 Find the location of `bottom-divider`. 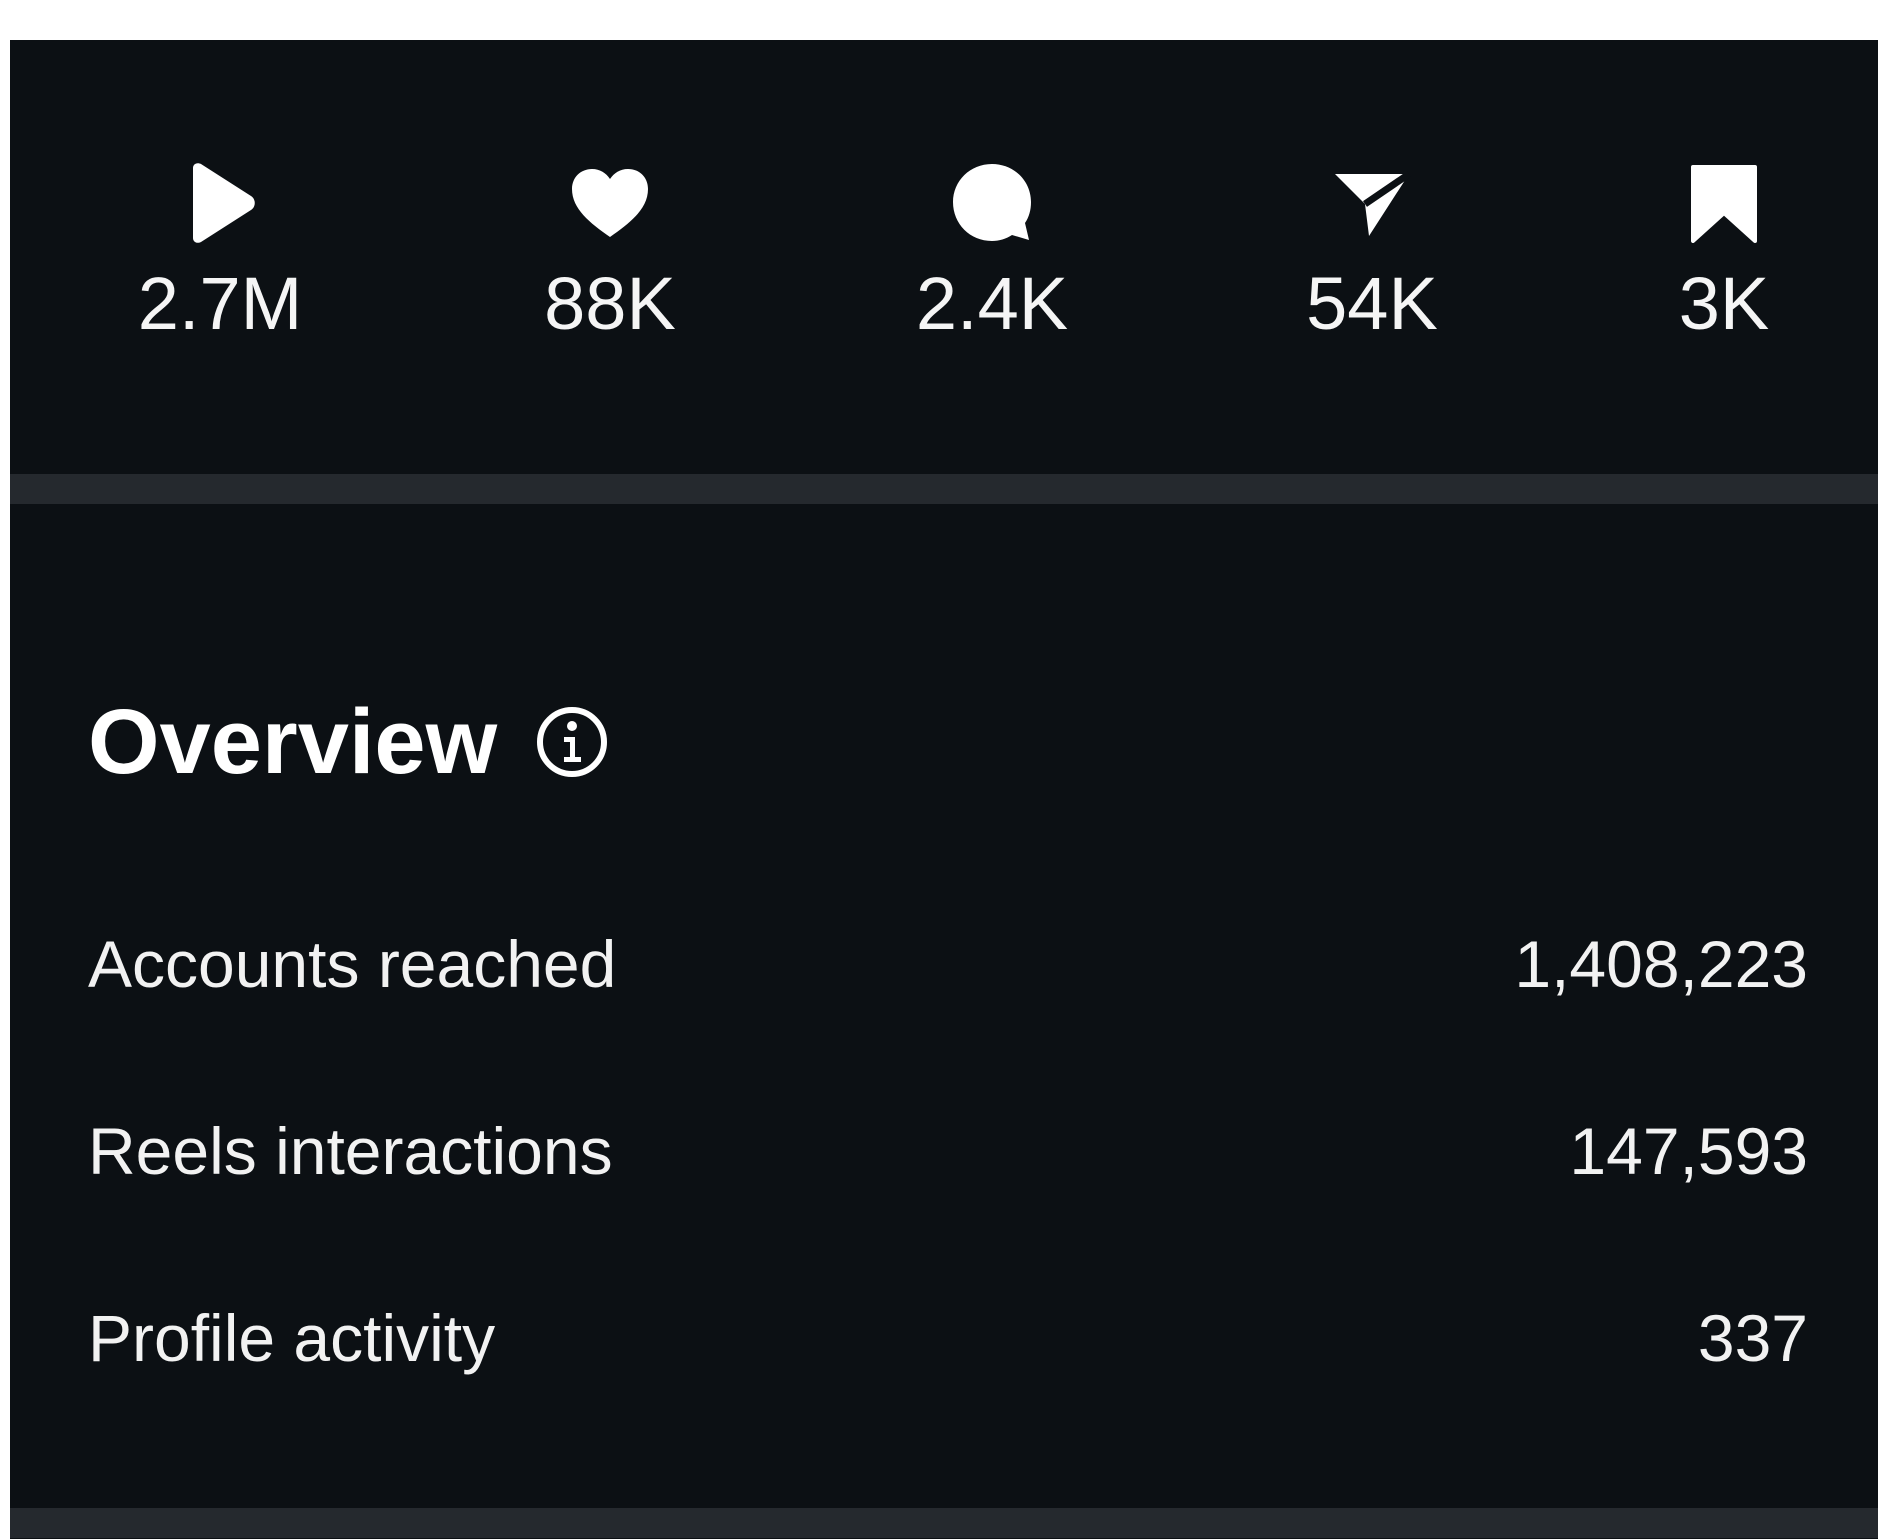

bottom-divider is located at coordinates (944, 1523).